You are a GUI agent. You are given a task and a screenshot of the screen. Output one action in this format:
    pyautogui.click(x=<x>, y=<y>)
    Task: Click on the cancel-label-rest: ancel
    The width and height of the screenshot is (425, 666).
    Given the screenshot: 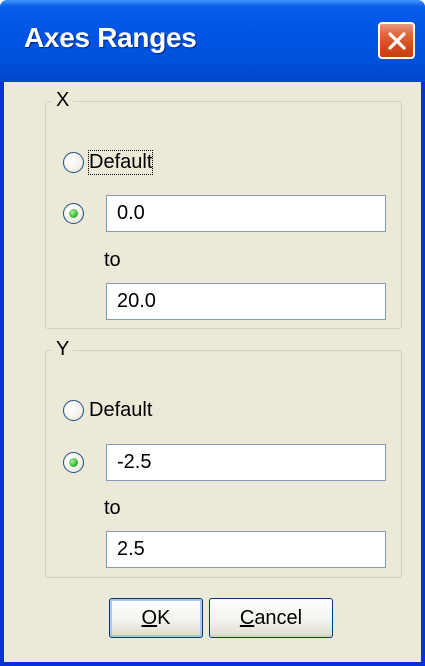 What is the action you would take?
    pyautogui.click(x=278, y=617)
    